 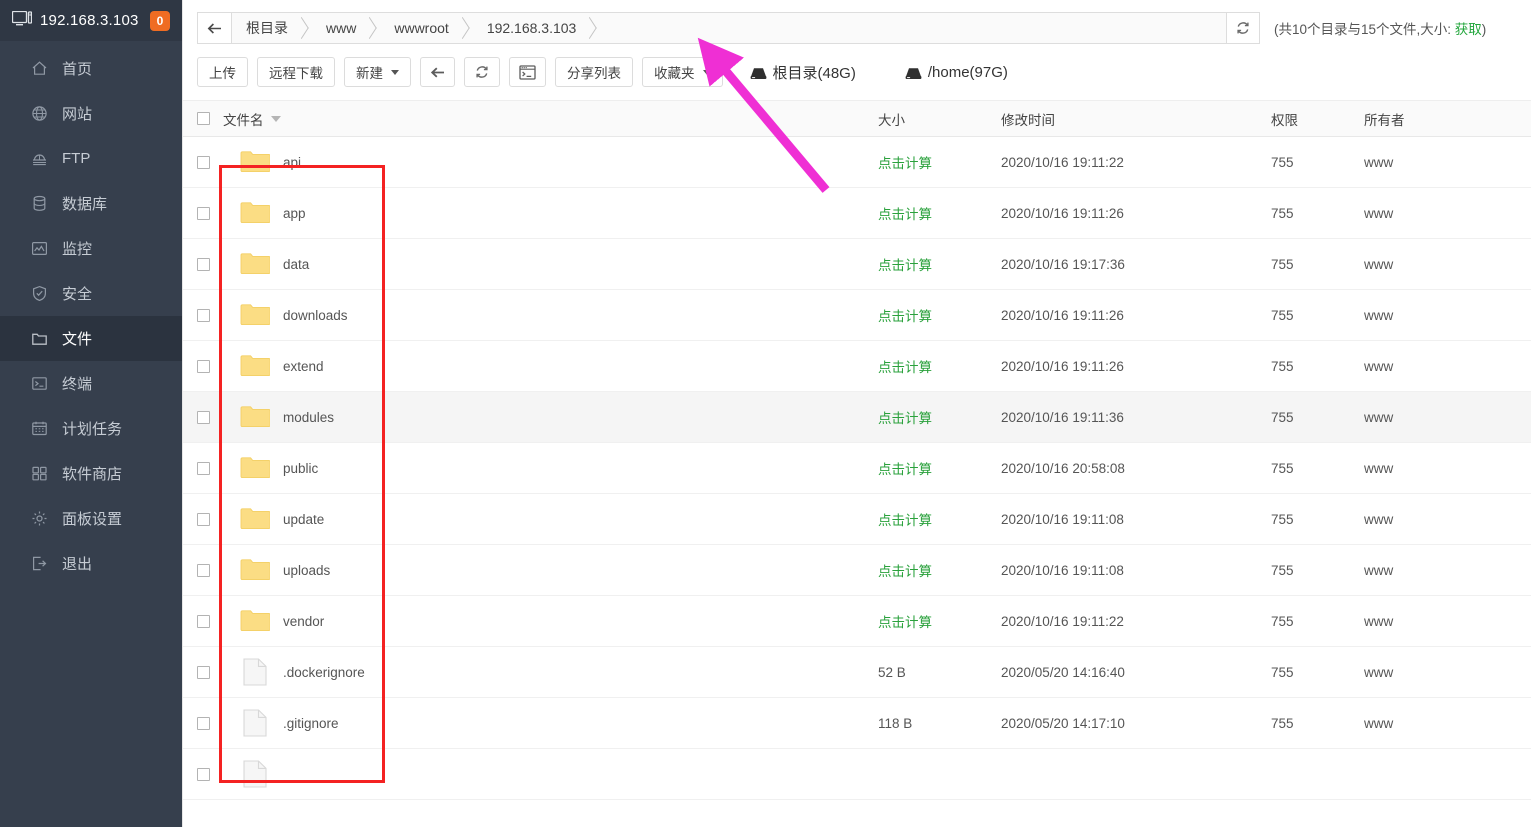 What do you see at coordinates (550, 119) in the screenshot?
I see `header-filename: 文件名` at bounding box center [550, 119].